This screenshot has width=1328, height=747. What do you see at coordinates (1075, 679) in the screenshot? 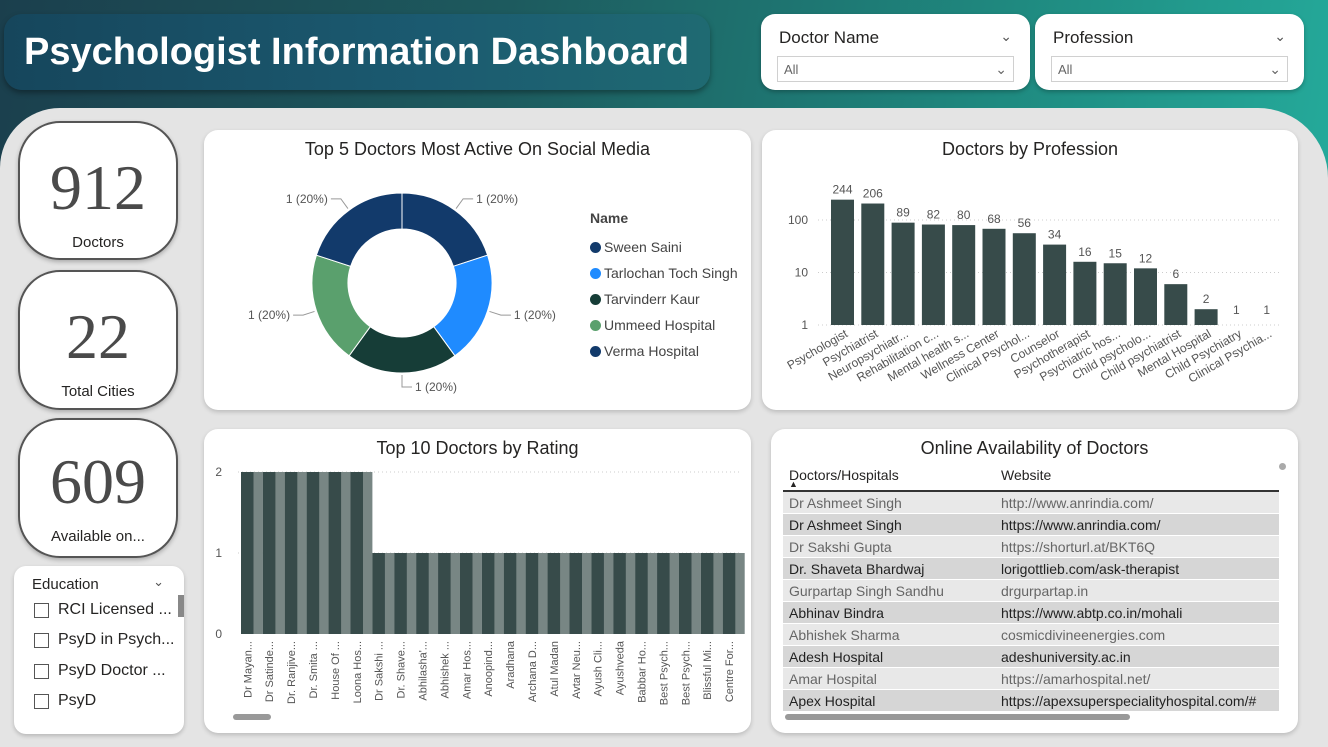
I see `website-cell: https://amarhospital.net/` at bounding box center [1075, 679].